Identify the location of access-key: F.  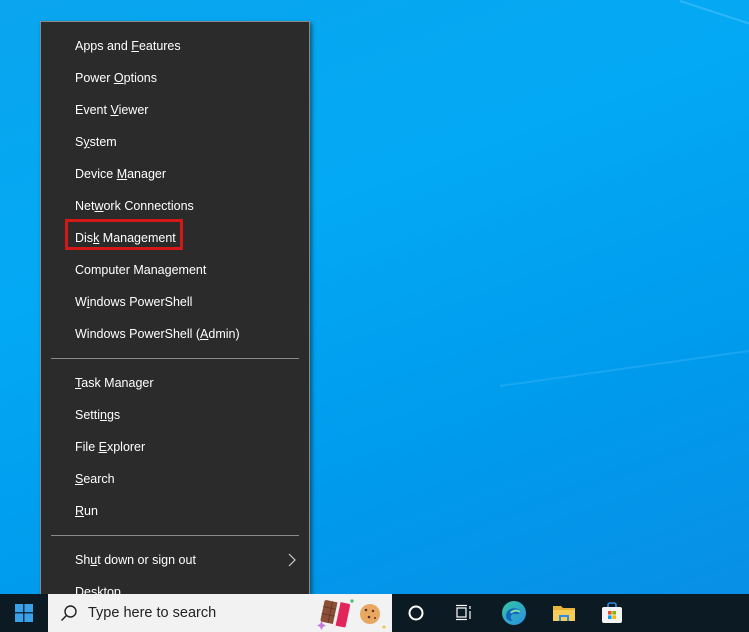
(135, 46).